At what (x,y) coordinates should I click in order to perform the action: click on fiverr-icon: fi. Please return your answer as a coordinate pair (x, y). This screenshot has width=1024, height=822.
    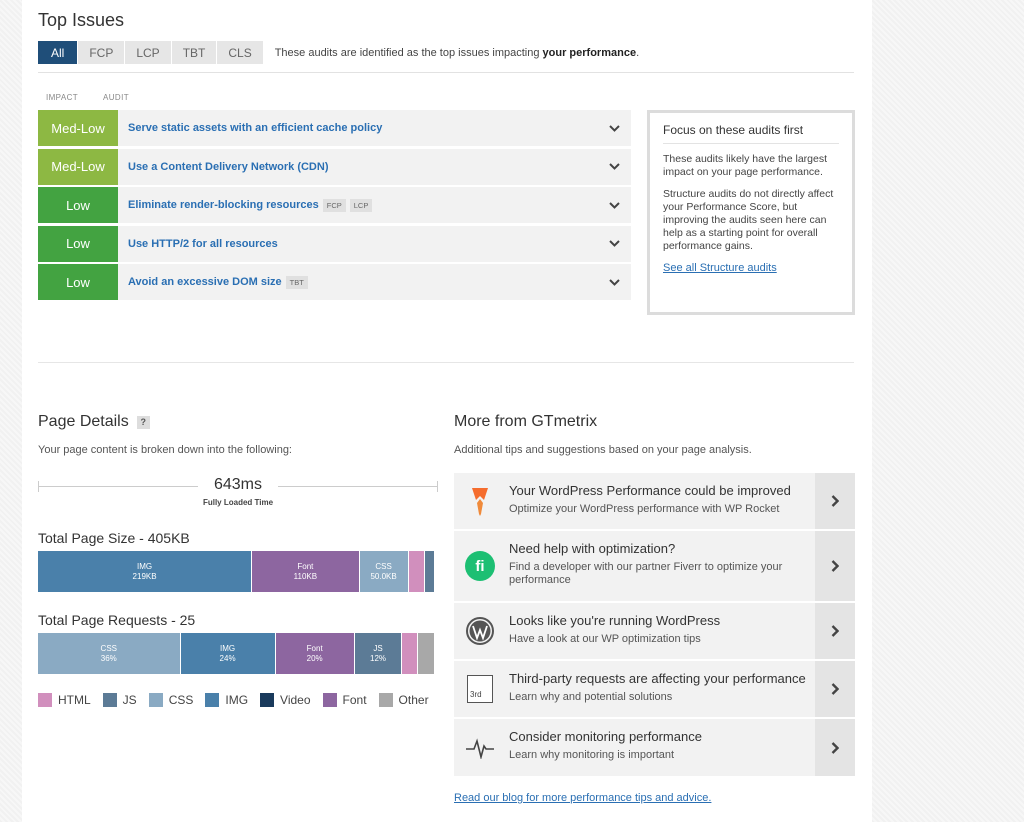
    Looking at the image, I should click on (480, 566).